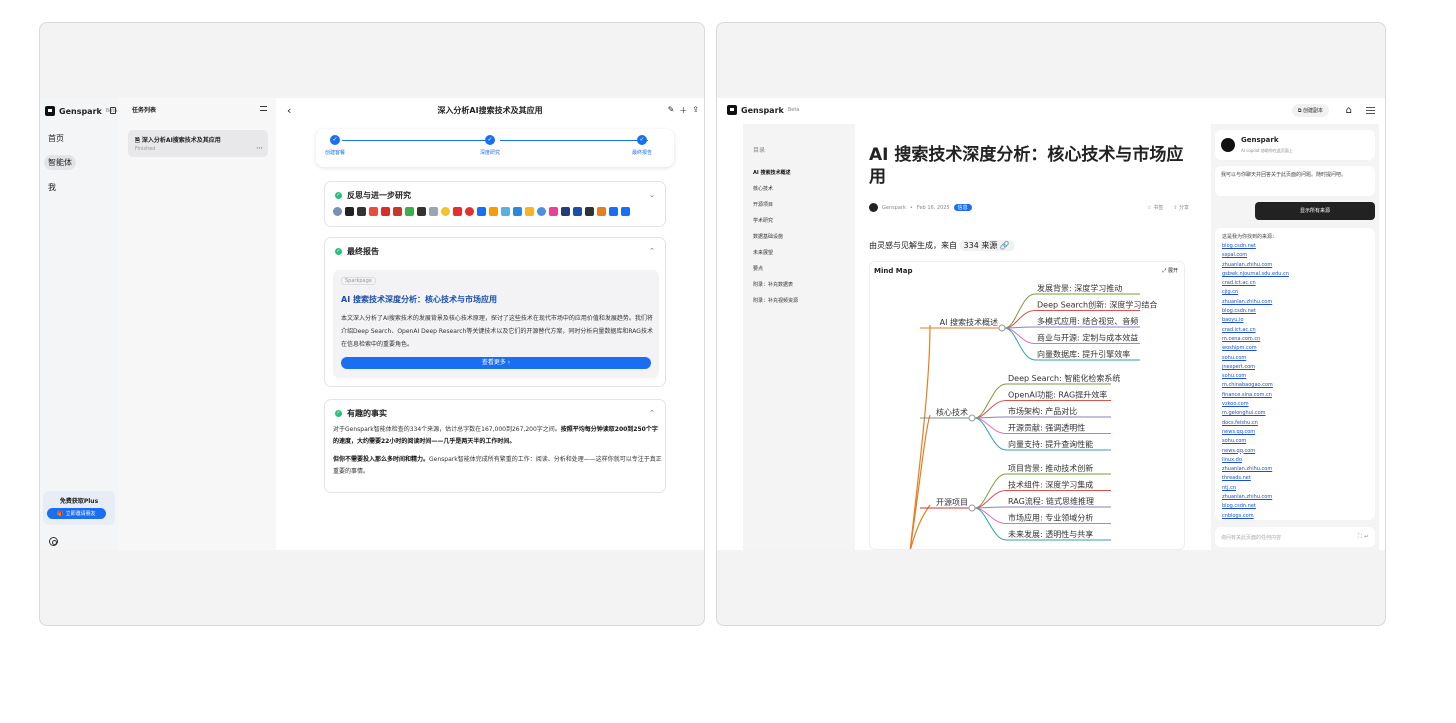 This screenshot has height=723, width=1456. I want to click on mind-map-leaf-label: 技术组件: 深度学习集成, so click(1050, 485).